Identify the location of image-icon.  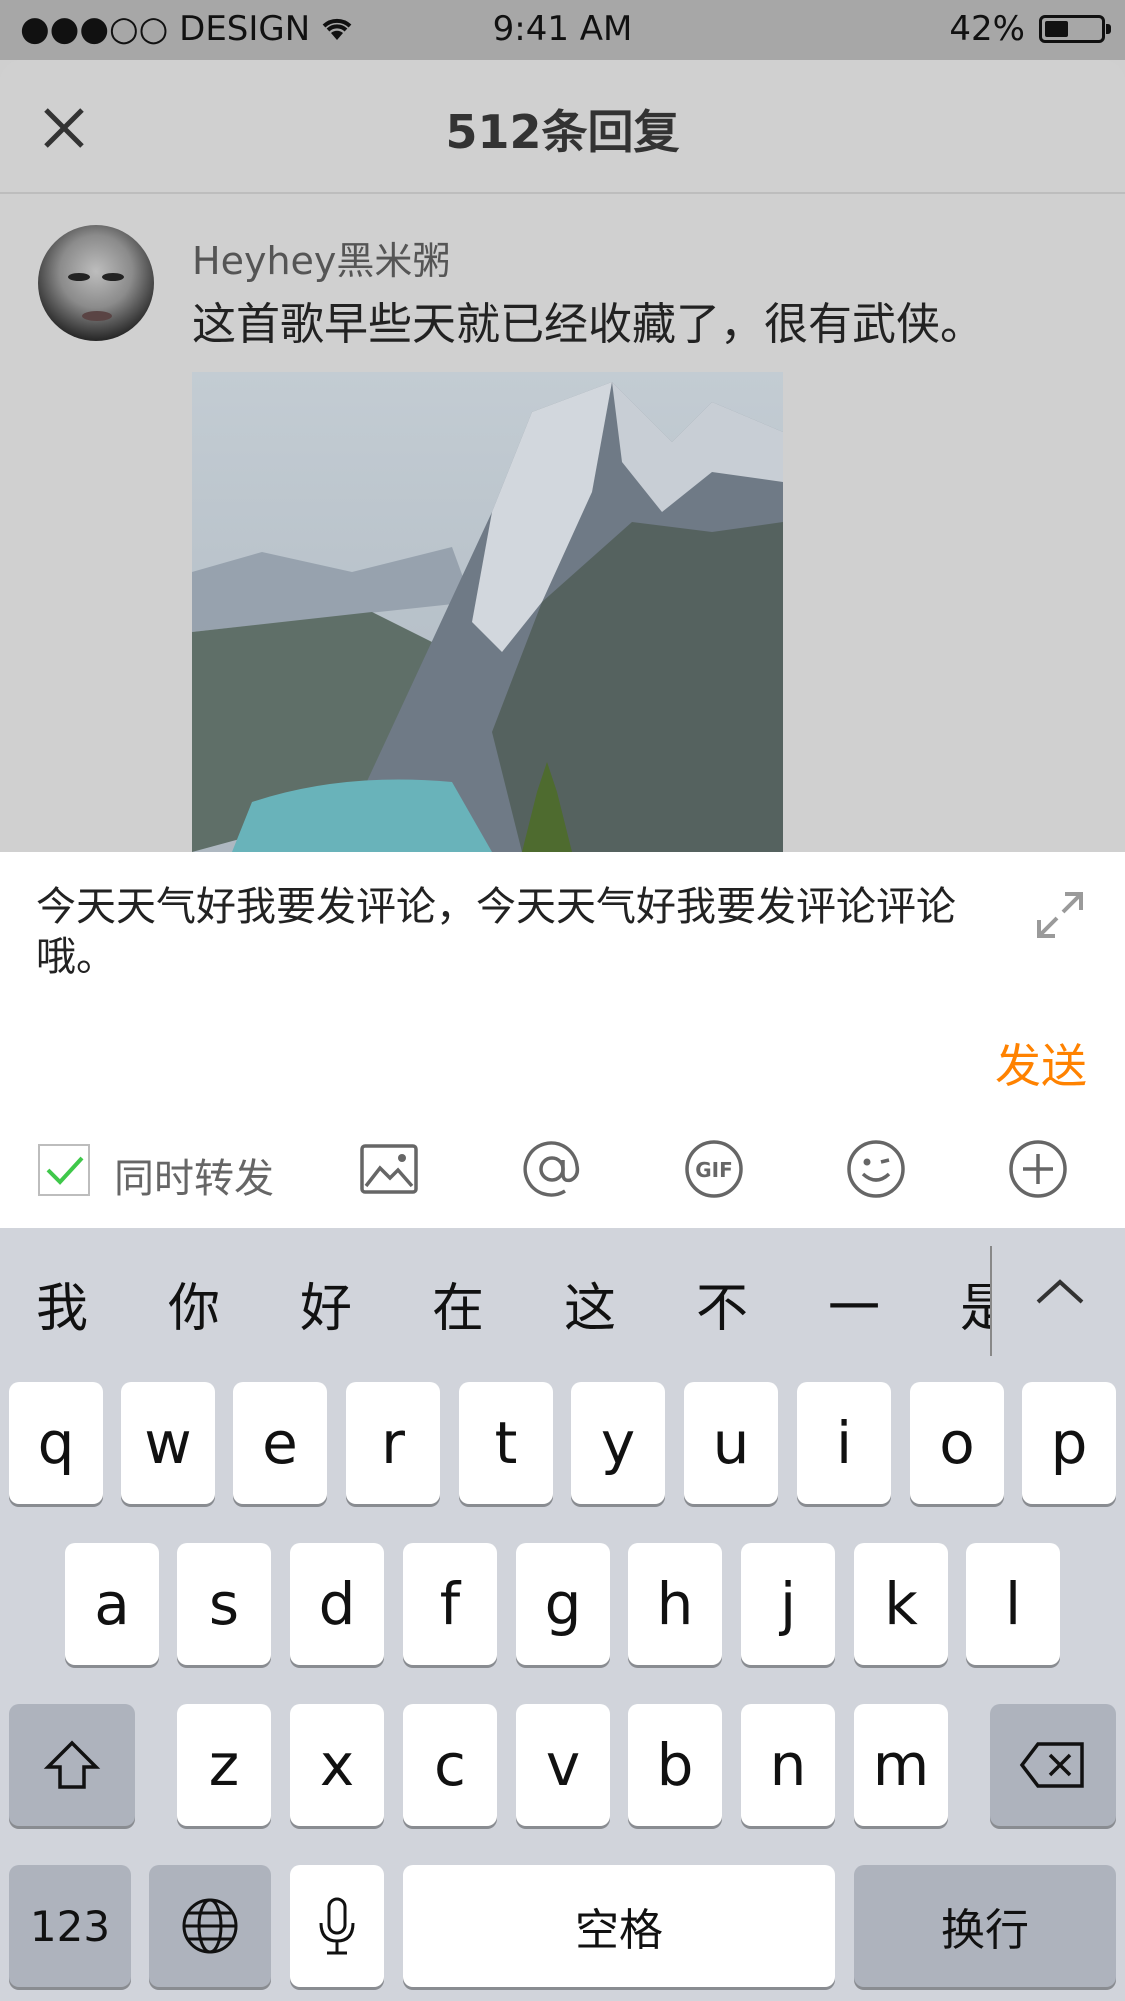
(389, 1169).